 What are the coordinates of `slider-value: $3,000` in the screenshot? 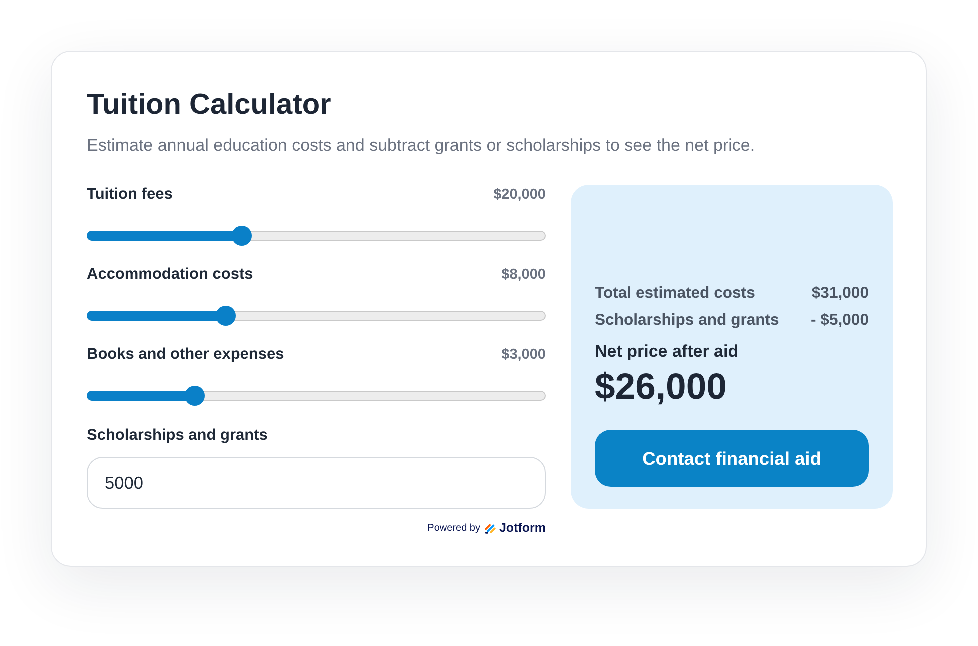 It's located at (524, 355).